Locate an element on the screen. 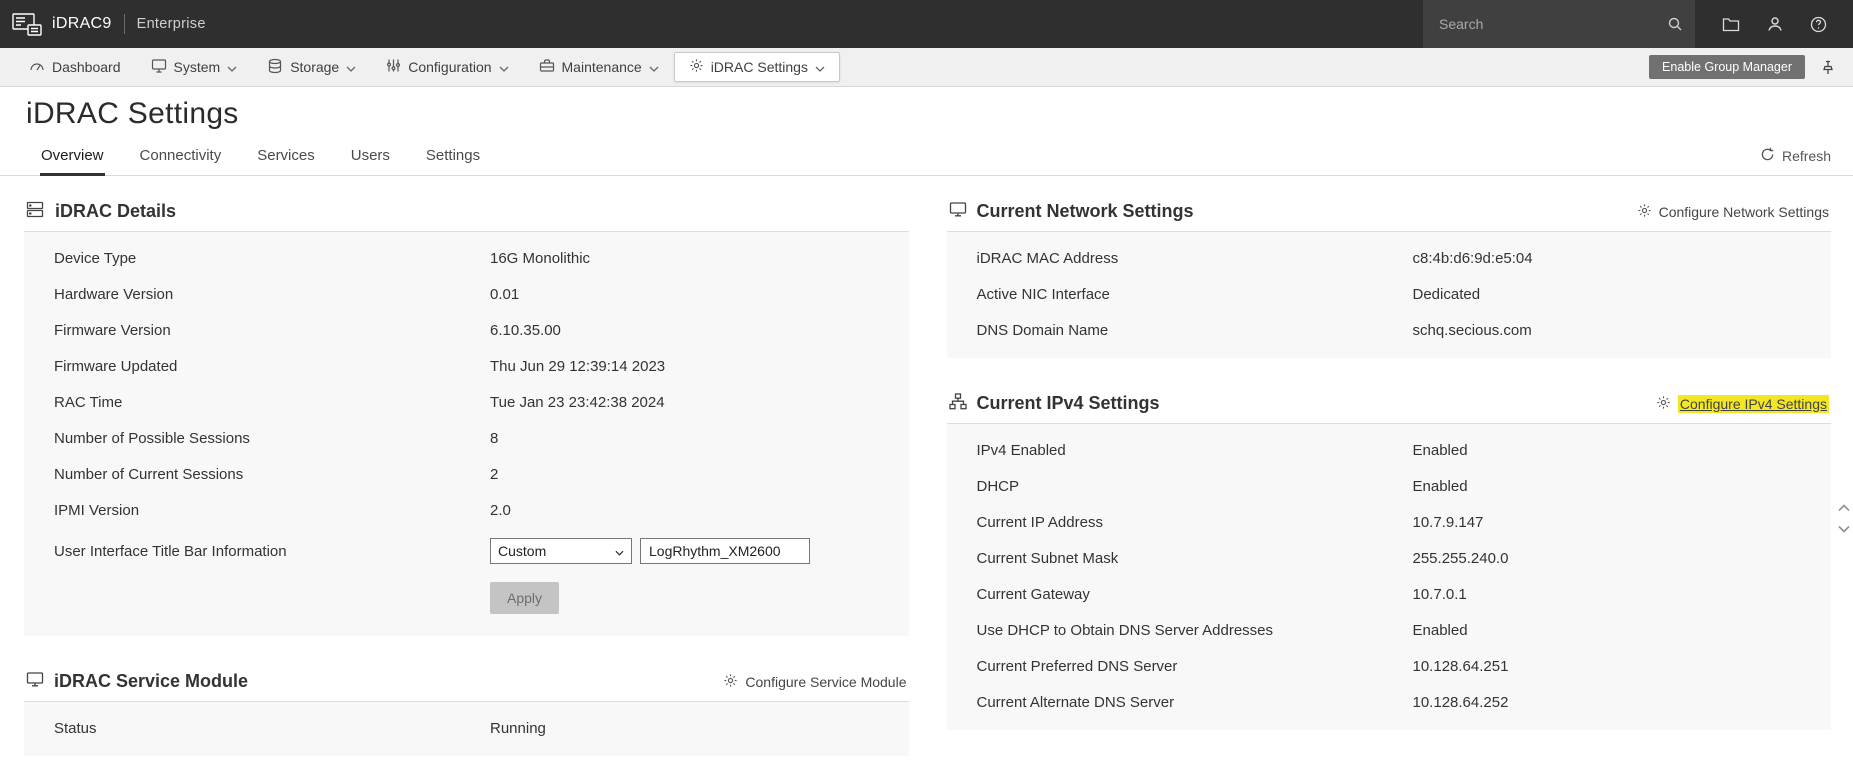  row-label: Number of Current Sessions is located at coordinates (149, 474).